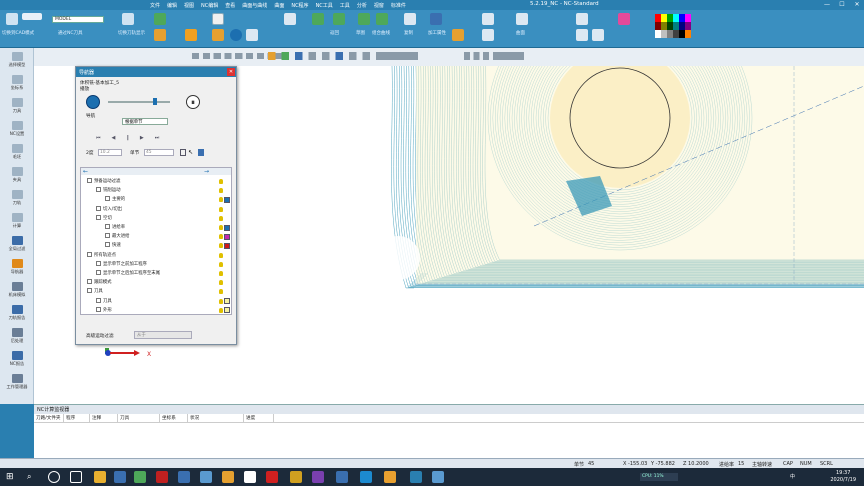 The width and height of the screenshot is (864, 486). I want to click on dock-item: 坐标系, so click(17, 83).